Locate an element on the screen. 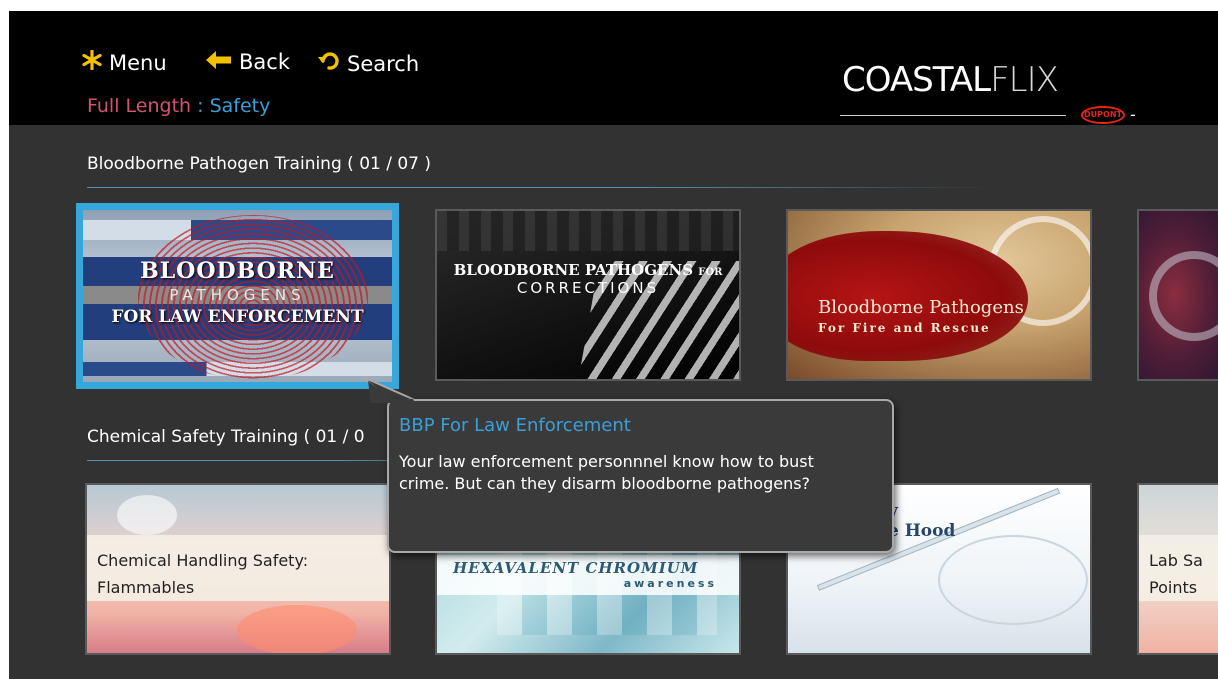 This screenshot has height=679, width=1218. breadcrumb-section: Safety is located at coordinates (240, 106).